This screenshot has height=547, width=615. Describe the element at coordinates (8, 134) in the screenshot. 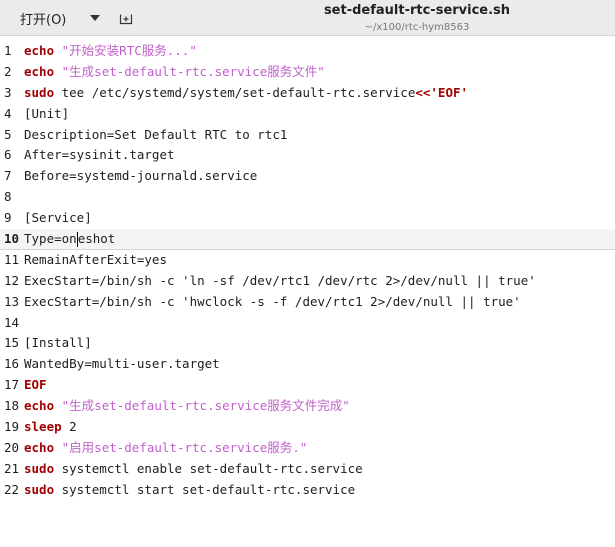

I see `line-number: 5` at that location.